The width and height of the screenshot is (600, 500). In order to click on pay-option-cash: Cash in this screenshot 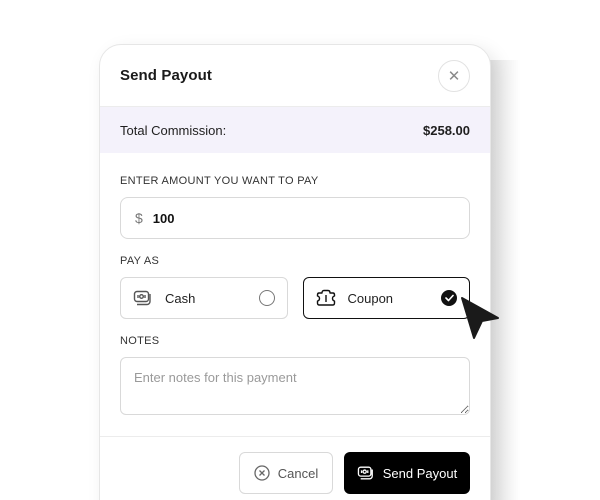, I will do `click(204, 298)`.